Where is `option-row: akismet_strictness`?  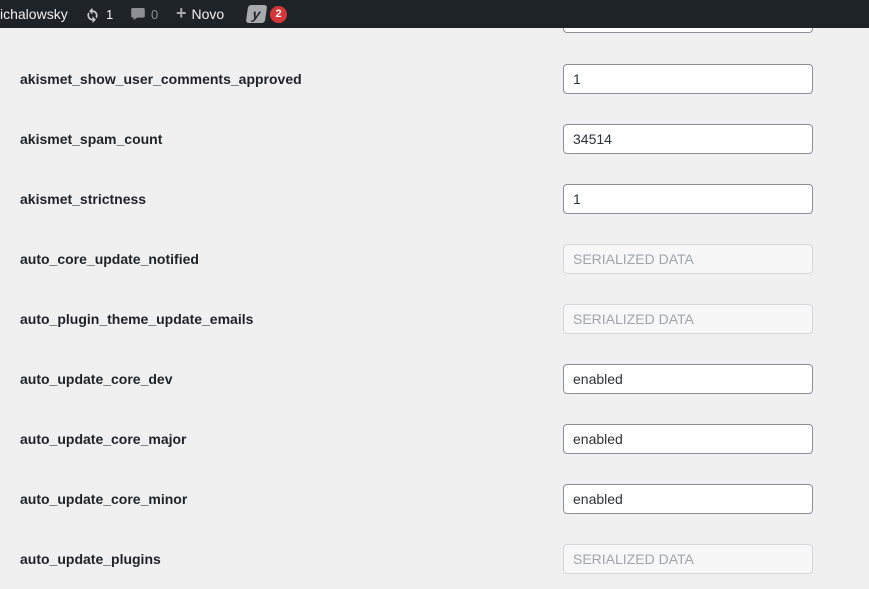 option-row: akismet_strictness is located at coordinates (434, 199).